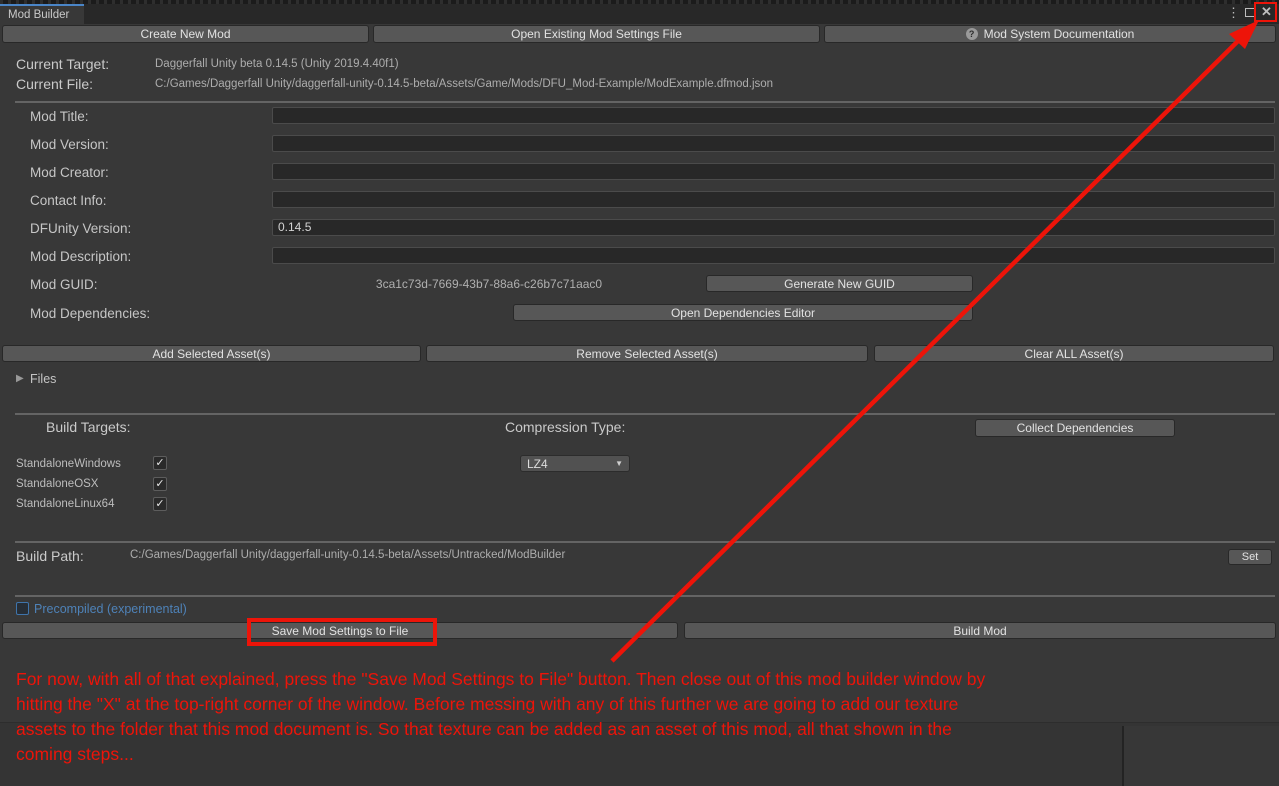  Describe the element at coordinates (1265, 12) in the screenshot. I see `annotation-box-close-icon` at that location.